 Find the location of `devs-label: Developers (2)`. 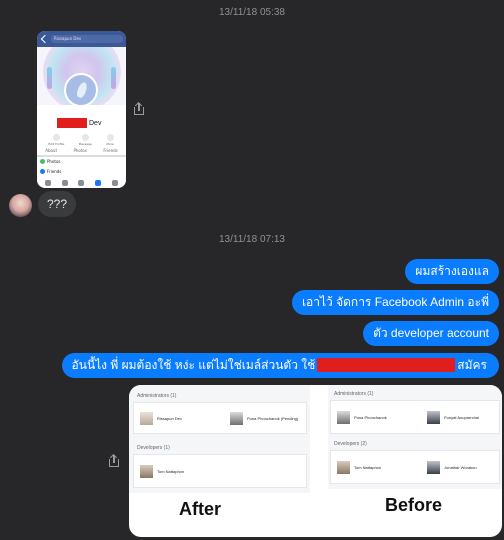

devs-label: Developers (2) is located at coordinates (350, 444).